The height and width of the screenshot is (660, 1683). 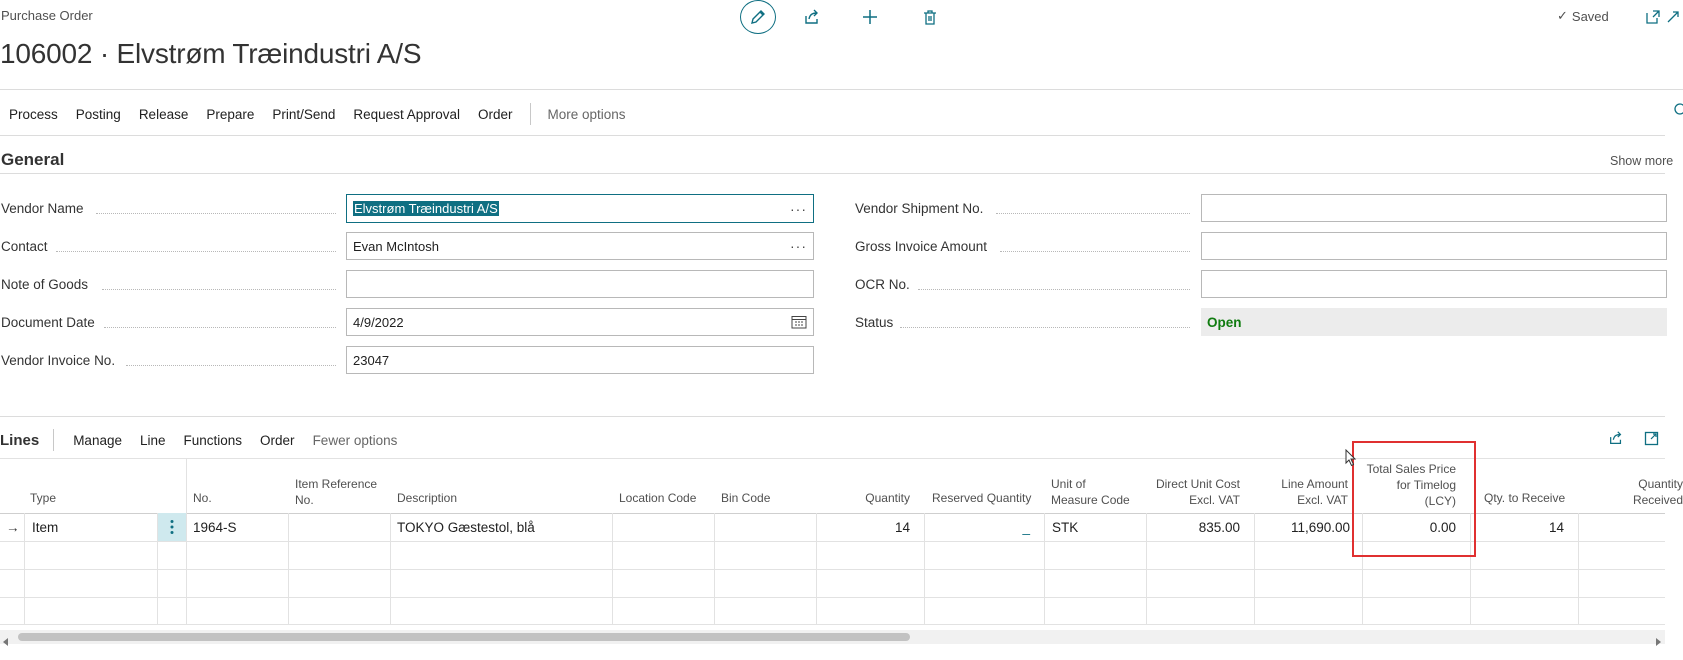 What do you see at coordinates (32, 160) in the screenshot?
I see `general-section-title: General` at bounding box center [32, 160].